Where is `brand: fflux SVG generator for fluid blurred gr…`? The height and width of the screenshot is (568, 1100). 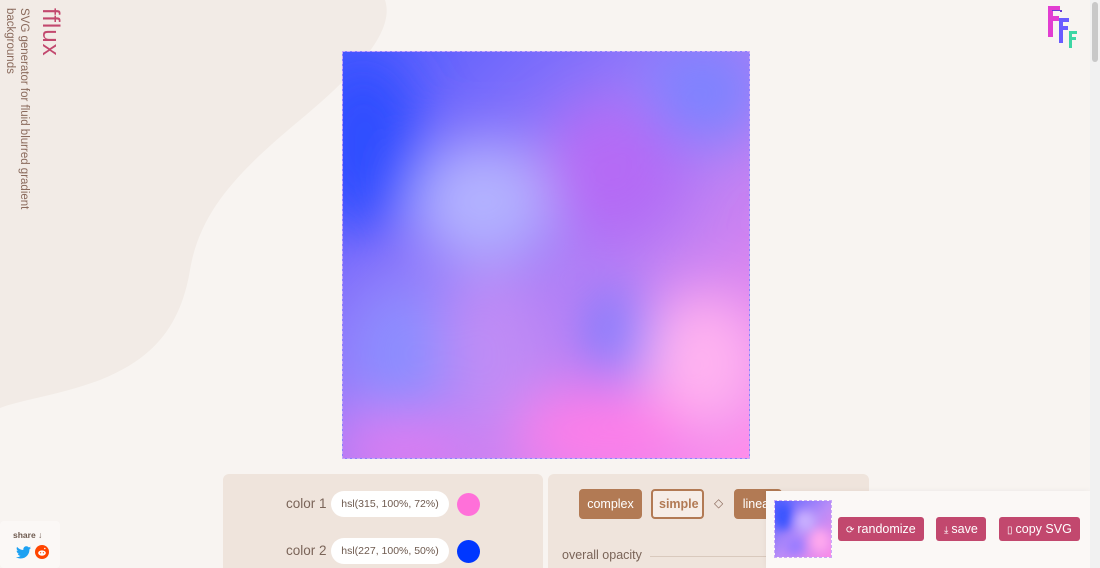
brand: fflux SVG generator for fluid blurred gr… is located at coordinates (34, 128).